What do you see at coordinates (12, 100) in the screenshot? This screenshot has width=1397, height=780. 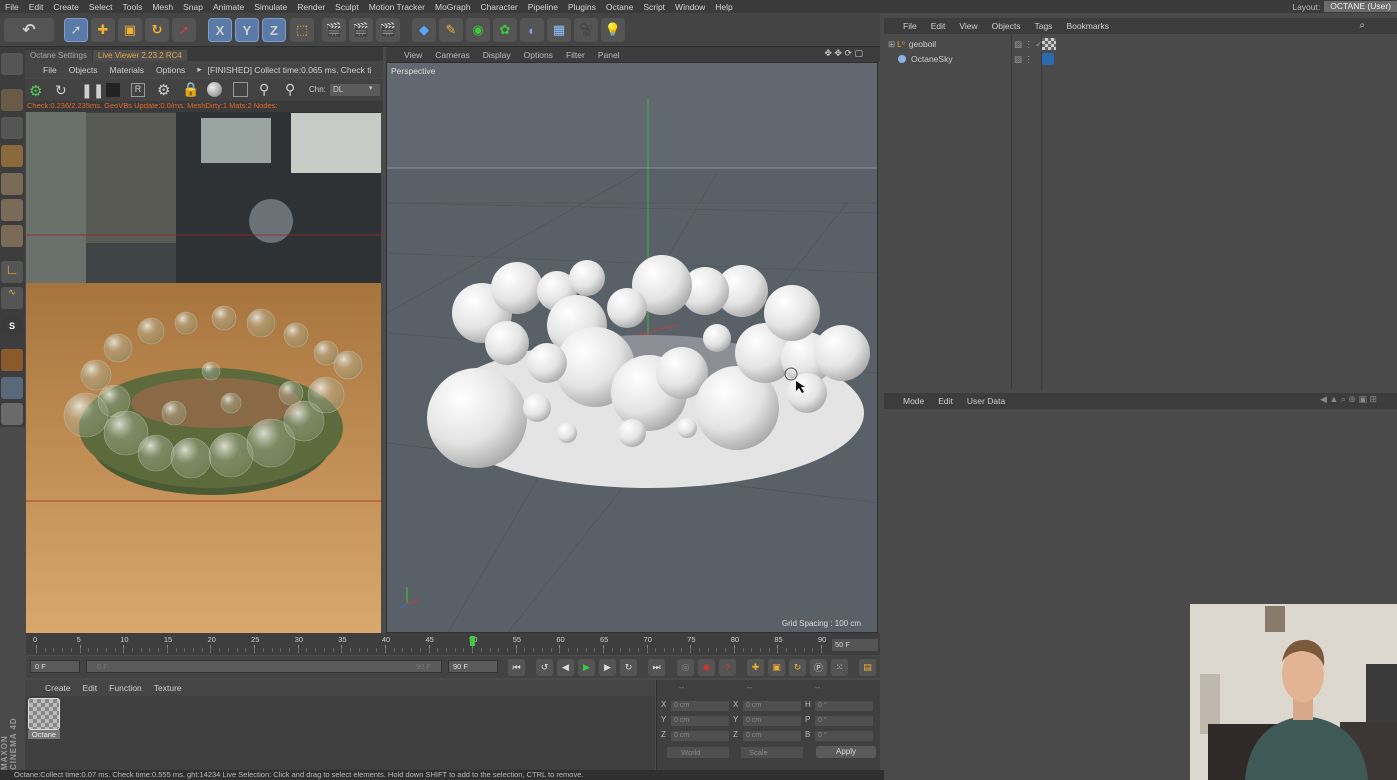 I see `model-mode-button` at bounding box center [12, 100].